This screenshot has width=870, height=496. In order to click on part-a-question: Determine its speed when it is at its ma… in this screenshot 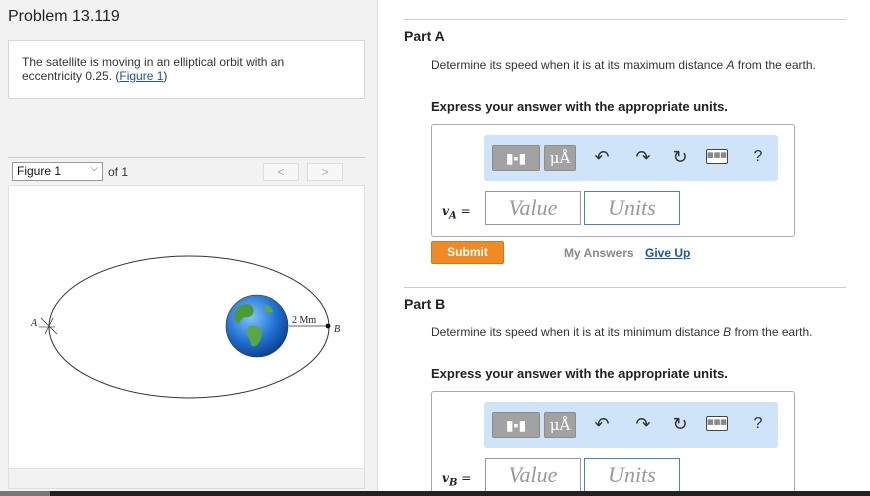, I will do `click(628, 65)`.